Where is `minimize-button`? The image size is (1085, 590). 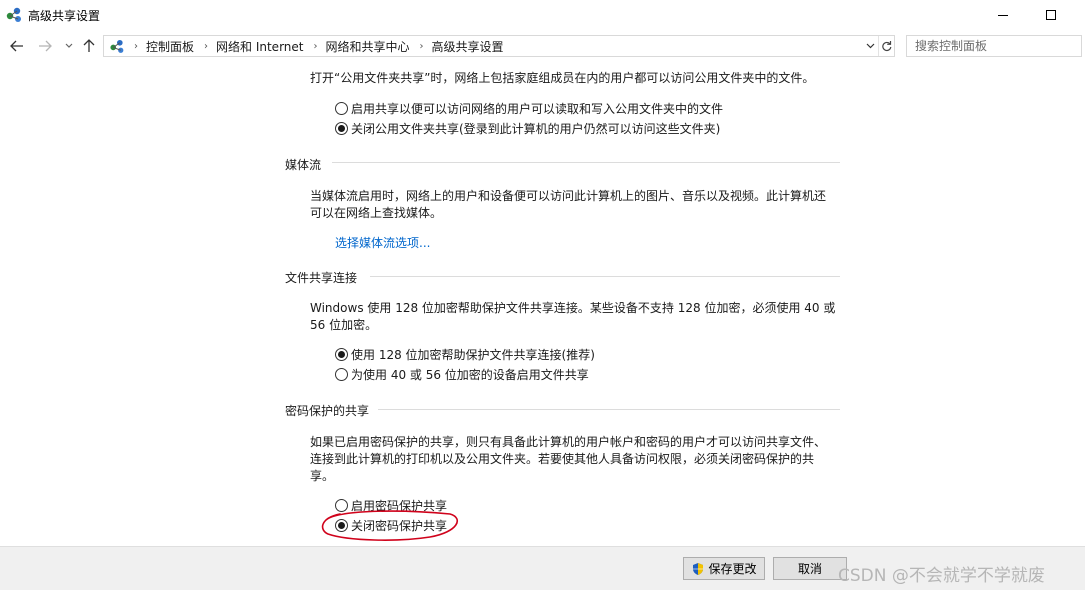 minimize-button is located at coordinates (1003, 15).